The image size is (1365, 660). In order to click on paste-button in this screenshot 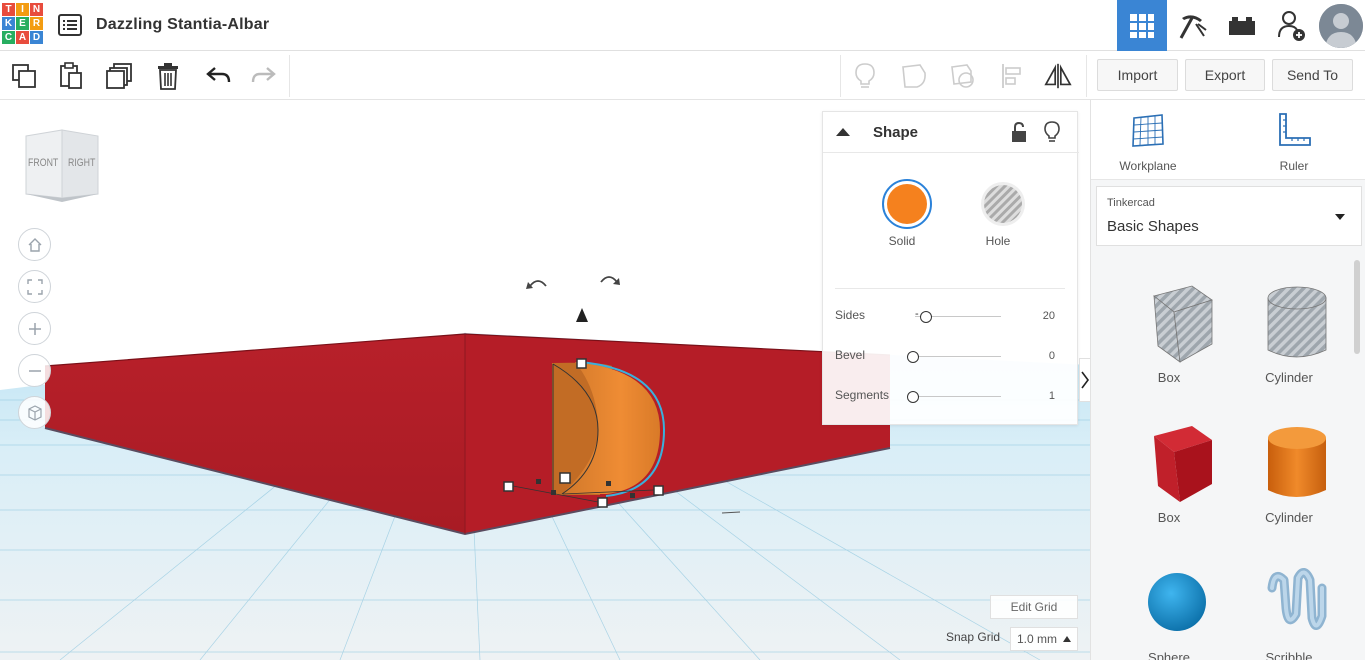, I will do `click(71, 76)`.